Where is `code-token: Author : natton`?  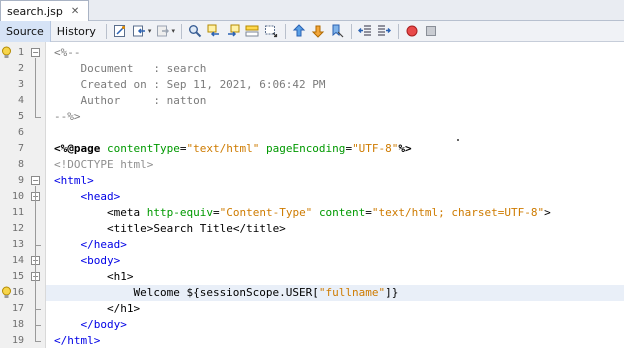 code-token: Author : natton is located at coordinates (130, 100).